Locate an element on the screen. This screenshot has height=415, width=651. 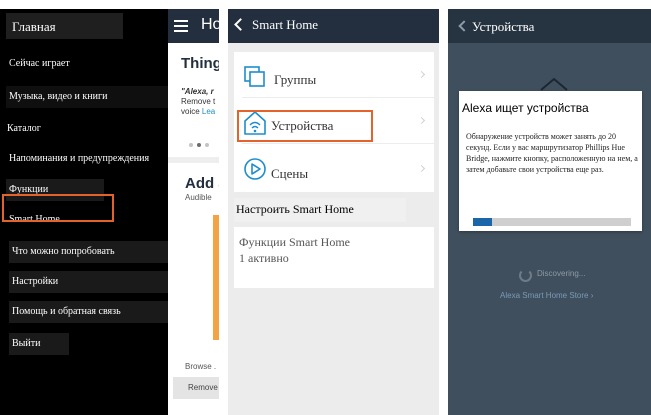
dialog-title: Alexa ищет устройства is located at coordinates (525, 108).